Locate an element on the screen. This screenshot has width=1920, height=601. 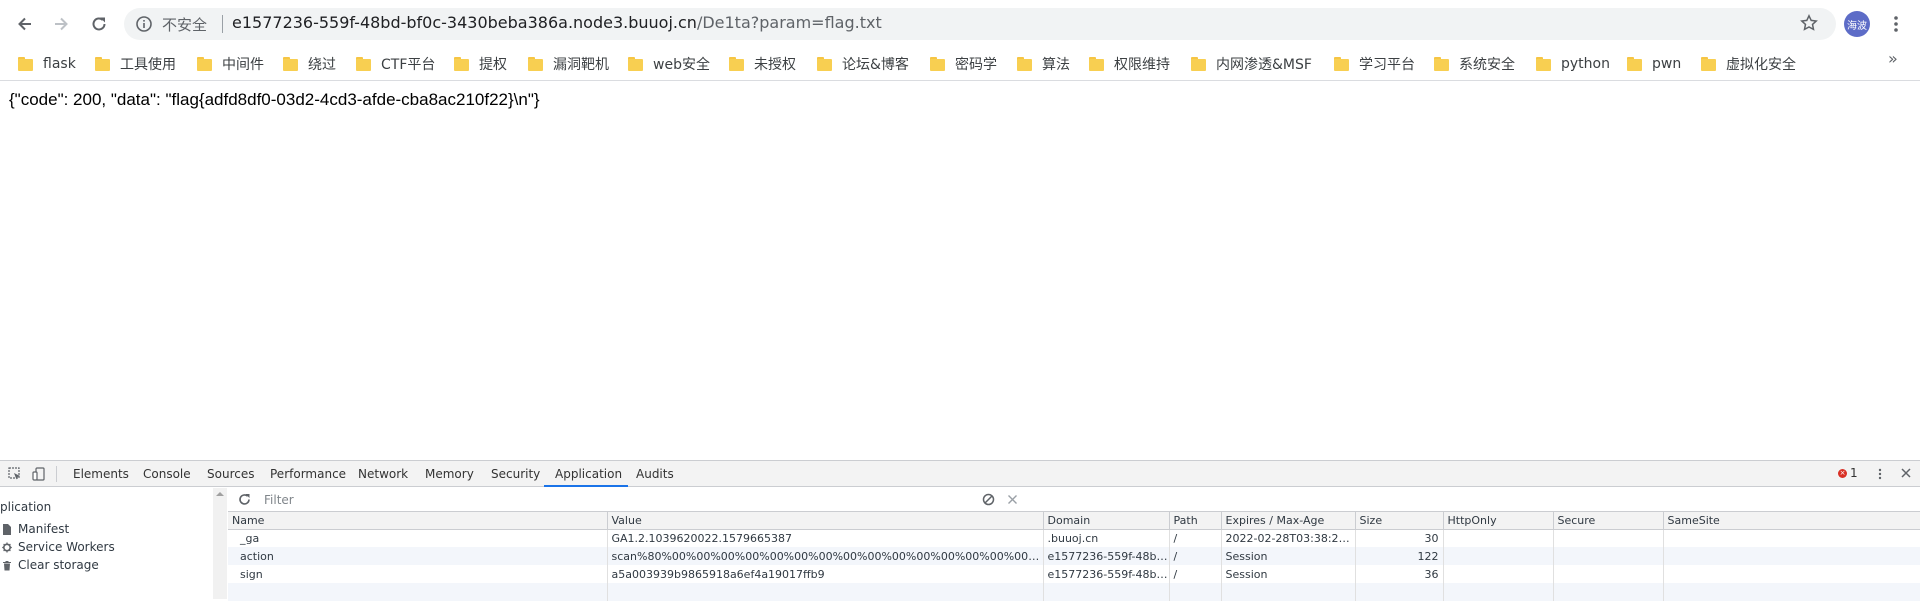
column-header-secure: Secure is located at coordinates (1608, 521).